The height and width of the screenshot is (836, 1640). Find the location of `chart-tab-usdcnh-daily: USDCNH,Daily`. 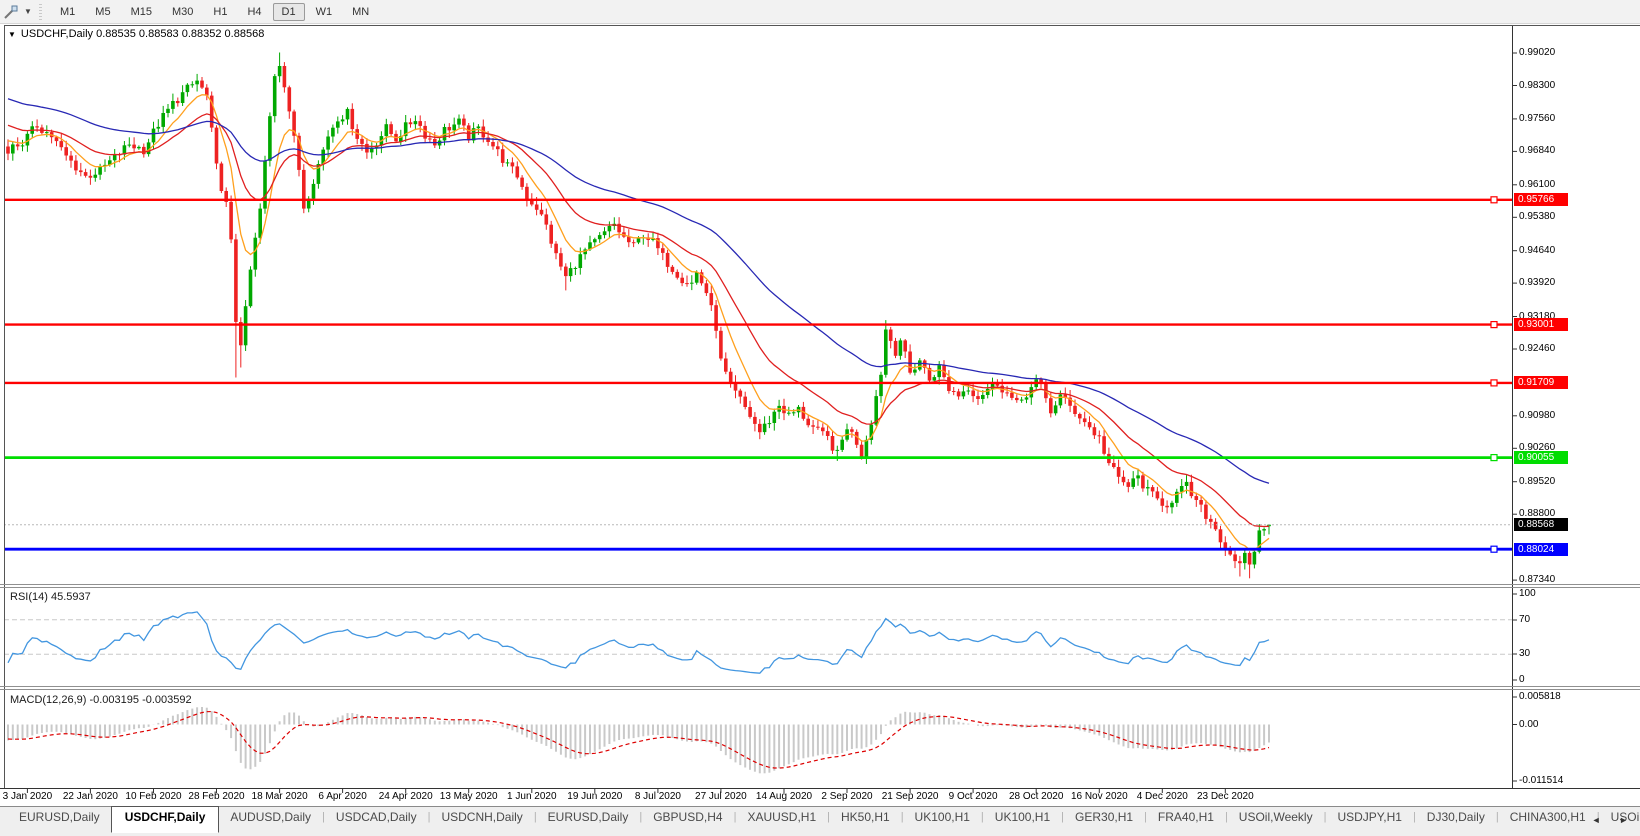

chart-tab-usdcnh-daily: USDCNH,Daily is located at coordinates (481, 819).